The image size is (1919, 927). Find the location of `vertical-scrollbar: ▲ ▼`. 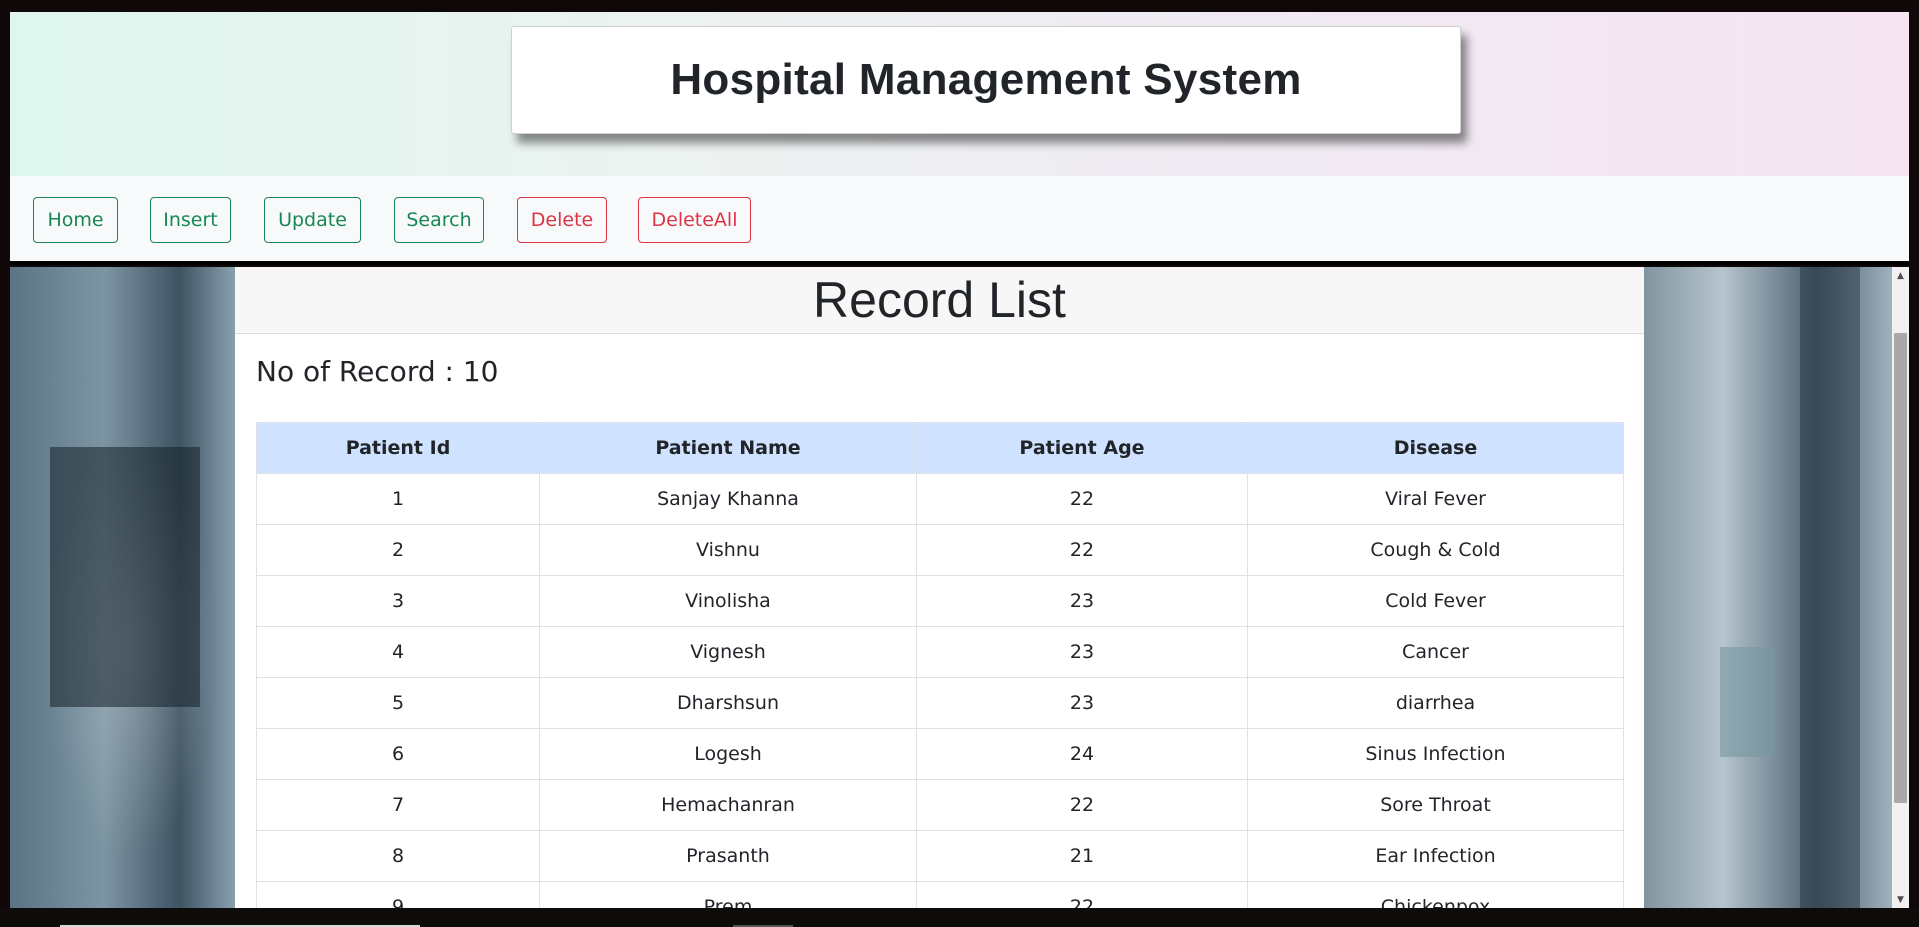

vertical-scrollbar: ▲ ▼ is located at coordinates (1900, 587).